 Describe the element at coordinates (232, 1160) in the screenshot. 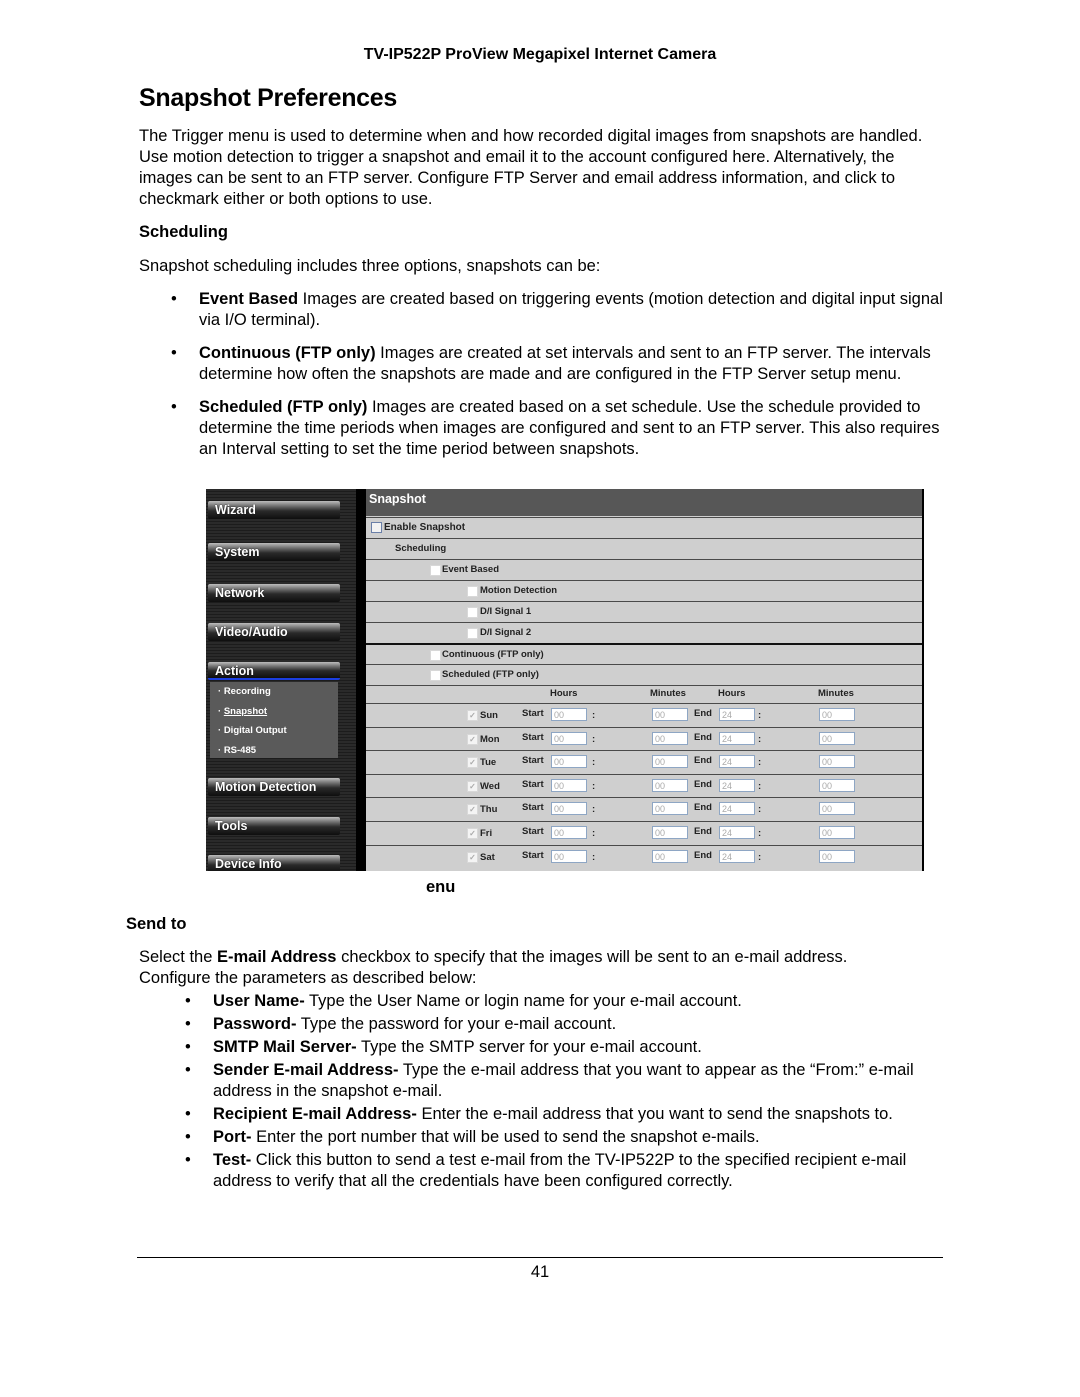

I see `term: Test-` at that location.